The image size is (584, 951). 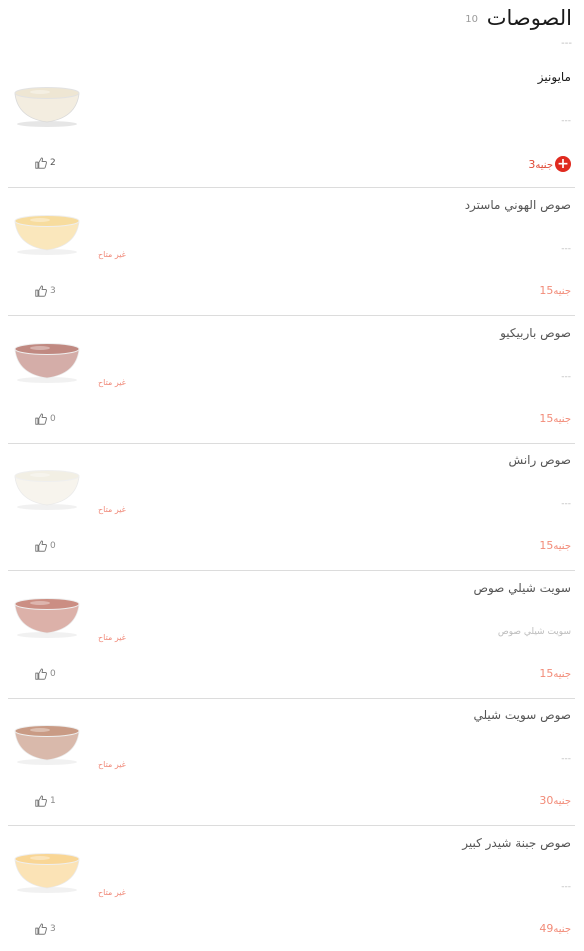 What do you see at coordinates (292, 30) in the screenshot?
I see `section-header: الصوصات 10 ---` at bounding box center [292, 30].